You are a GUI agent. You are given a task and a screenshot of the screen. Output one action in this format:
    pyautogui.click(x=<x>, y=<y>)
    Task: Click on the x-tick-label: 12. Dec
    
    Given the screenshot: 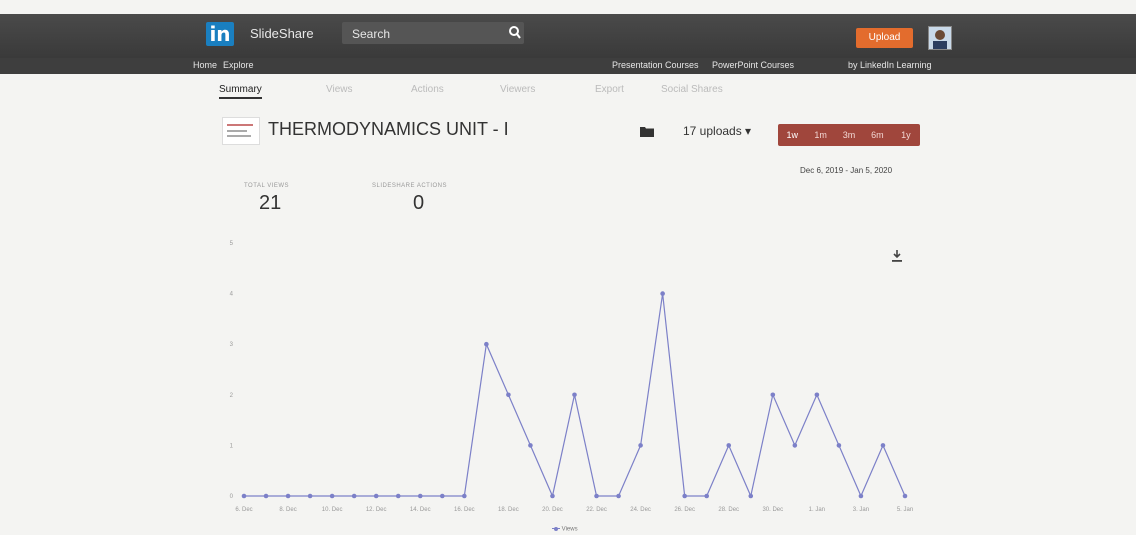 What is the action you would take?
    pyautogui.click(x=376, y=510)
    